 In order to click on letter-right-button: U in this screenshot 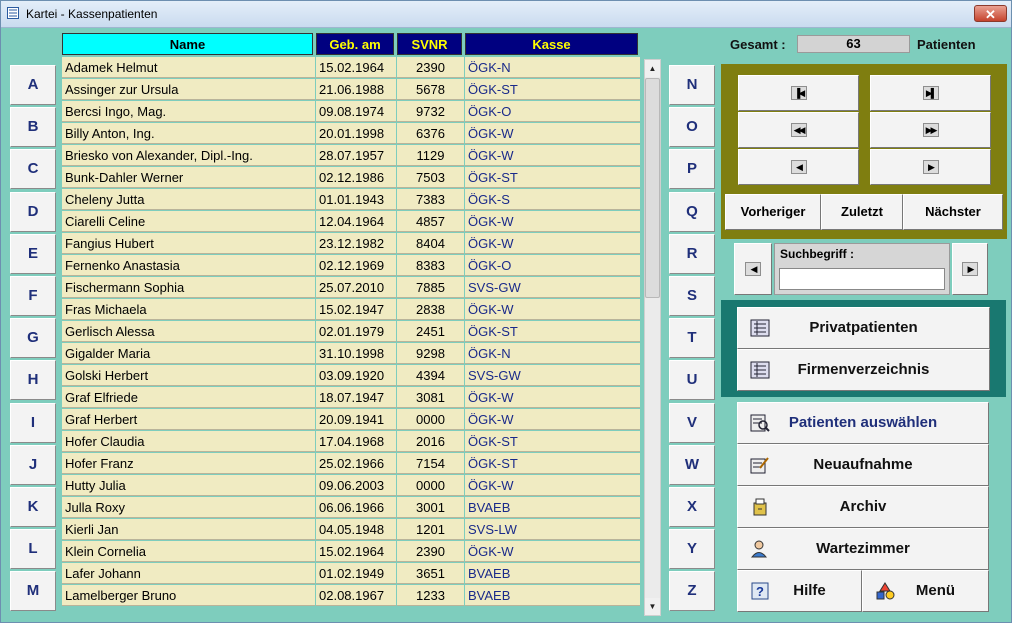, I will do `click(692, 380)`.